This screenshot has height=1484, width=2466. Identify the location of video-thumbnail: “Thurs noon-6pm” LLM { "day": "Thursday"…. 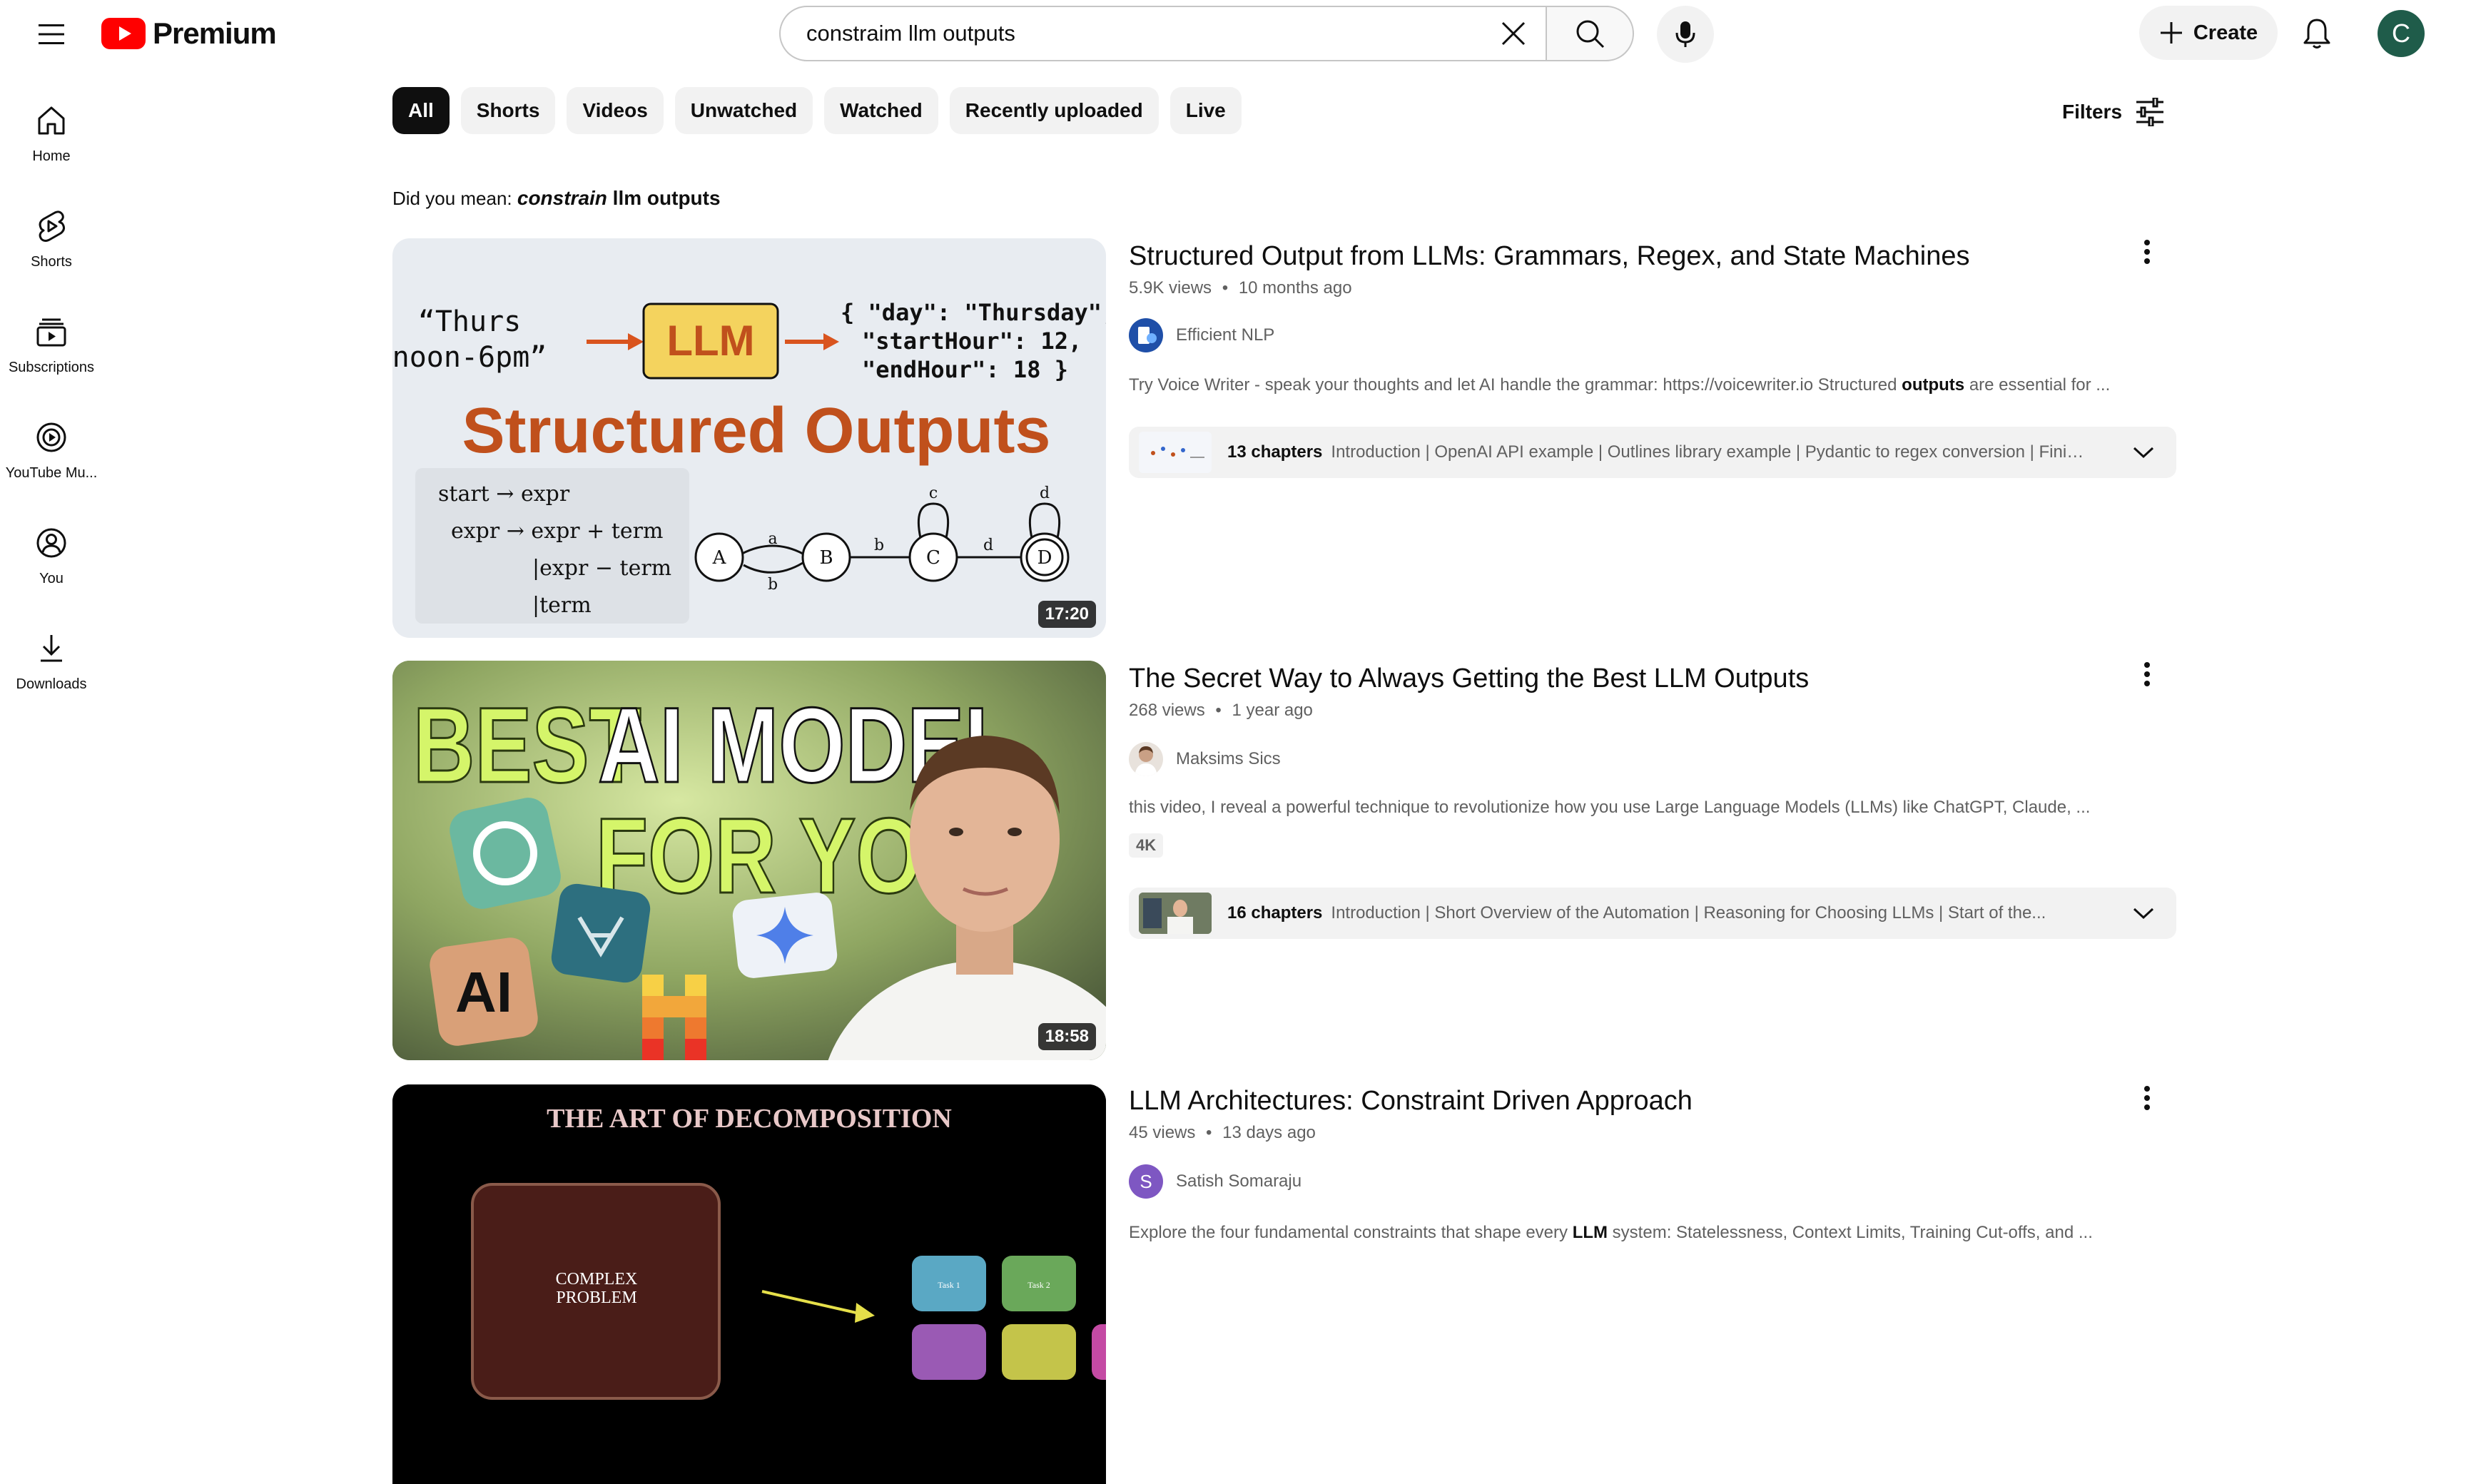
(749, 438).